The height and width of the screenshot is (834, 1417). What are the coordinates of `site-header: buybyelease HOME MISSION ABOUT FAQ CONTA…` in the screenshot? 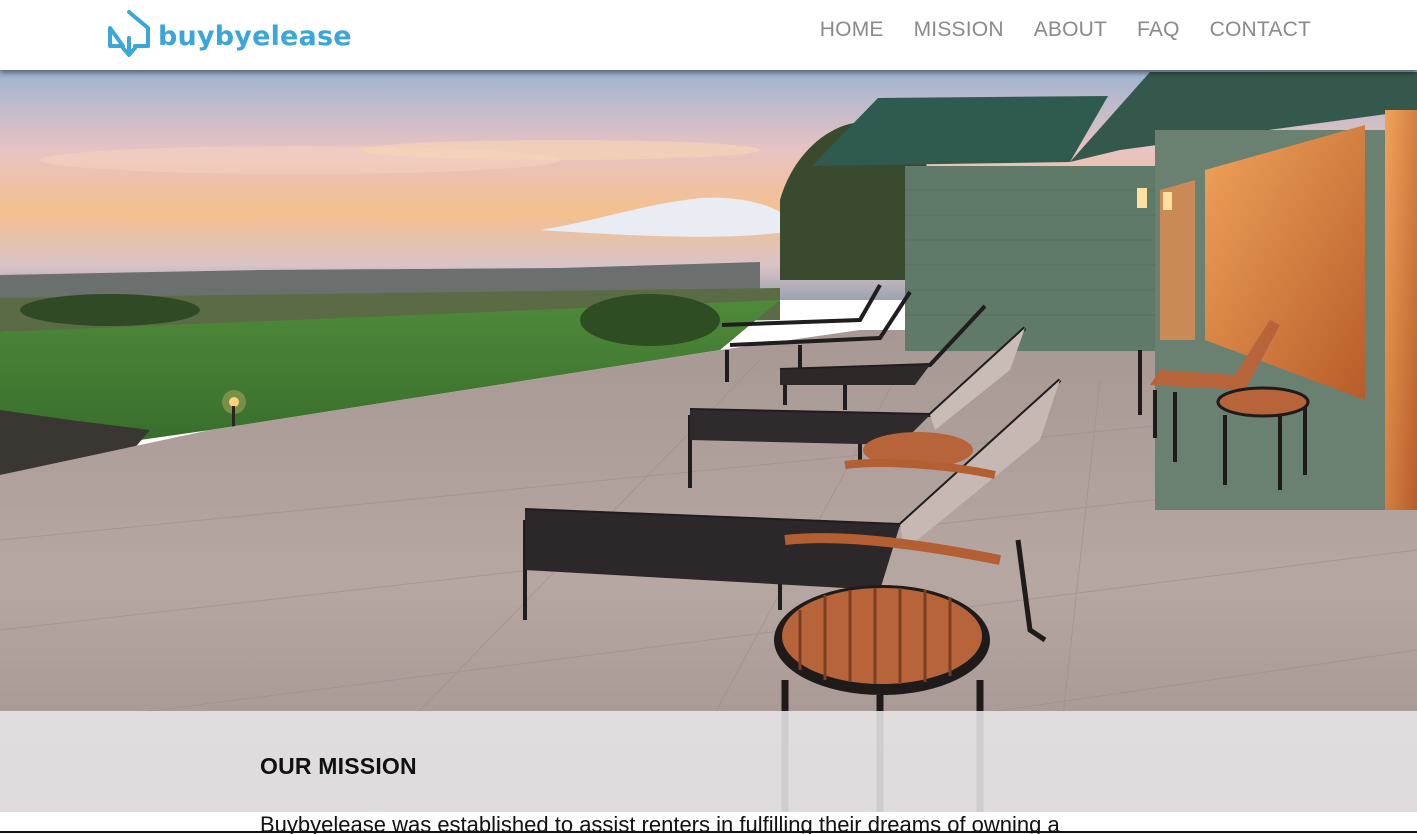 It's located at (708, 35).